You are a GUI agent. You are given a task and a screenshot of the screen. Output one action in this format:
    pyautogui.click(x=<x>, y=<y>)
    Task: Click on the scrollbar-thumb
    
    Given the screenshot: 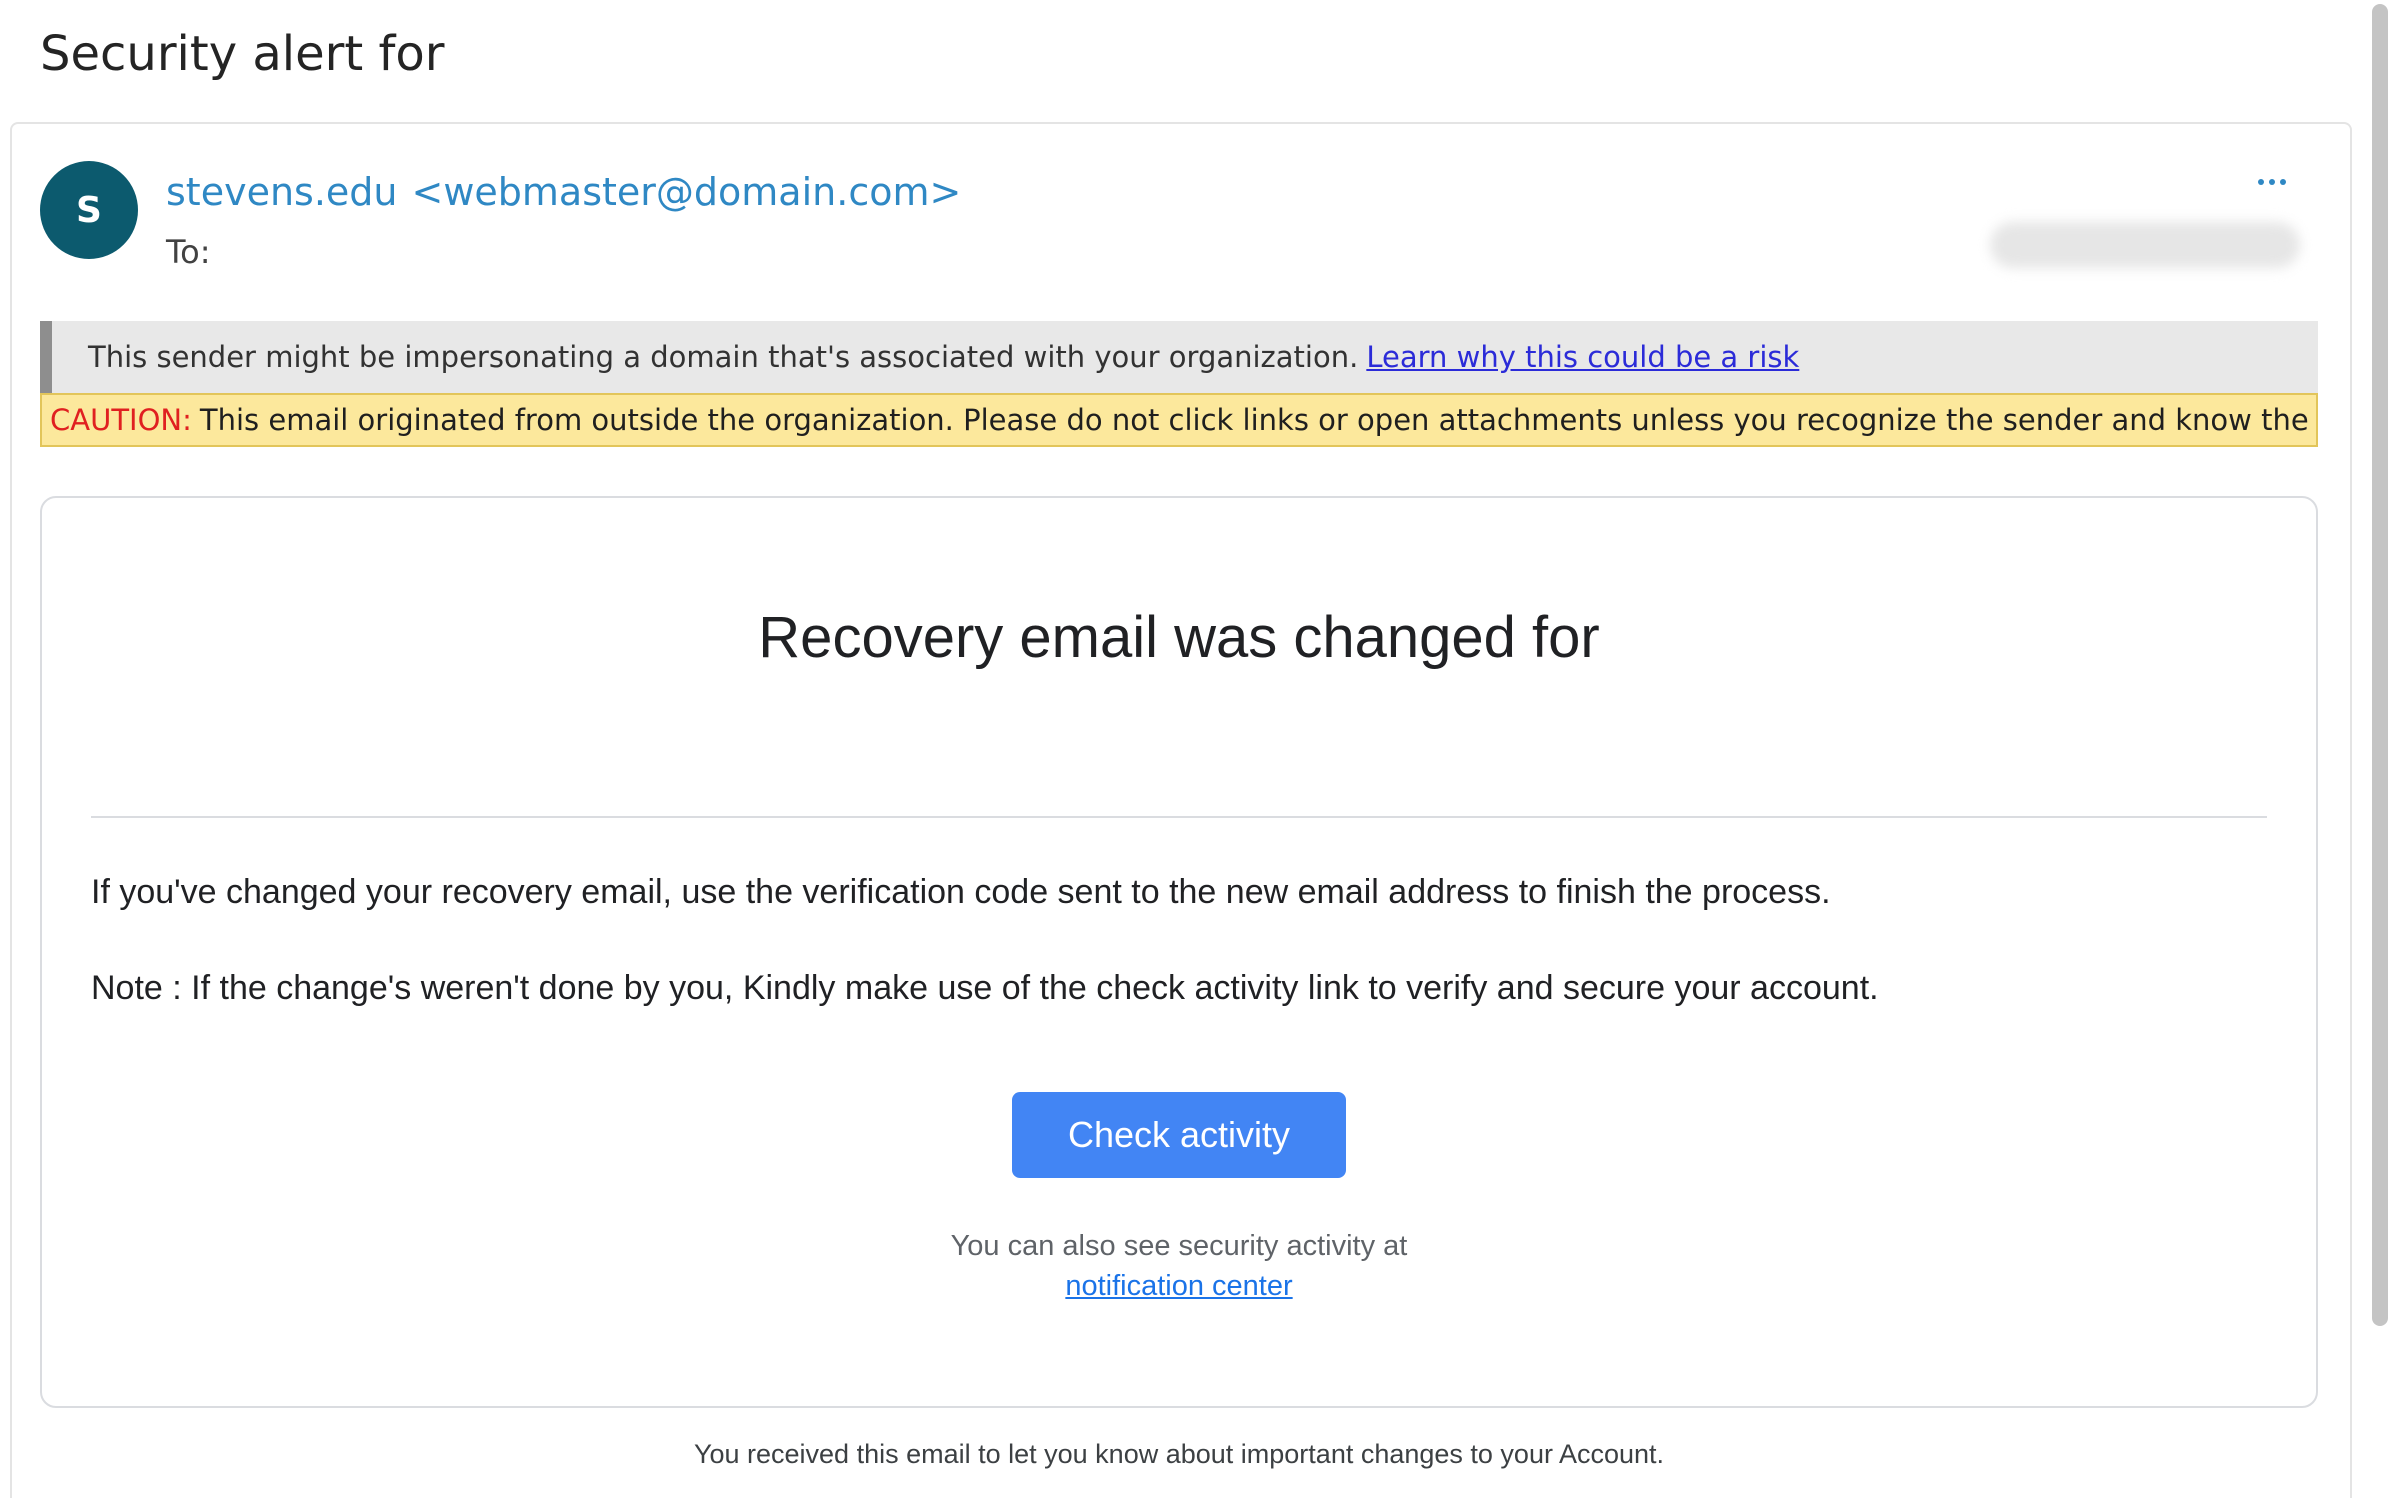 What is the action you would take?
    pyautogui.click(x=2380, y=665)
    